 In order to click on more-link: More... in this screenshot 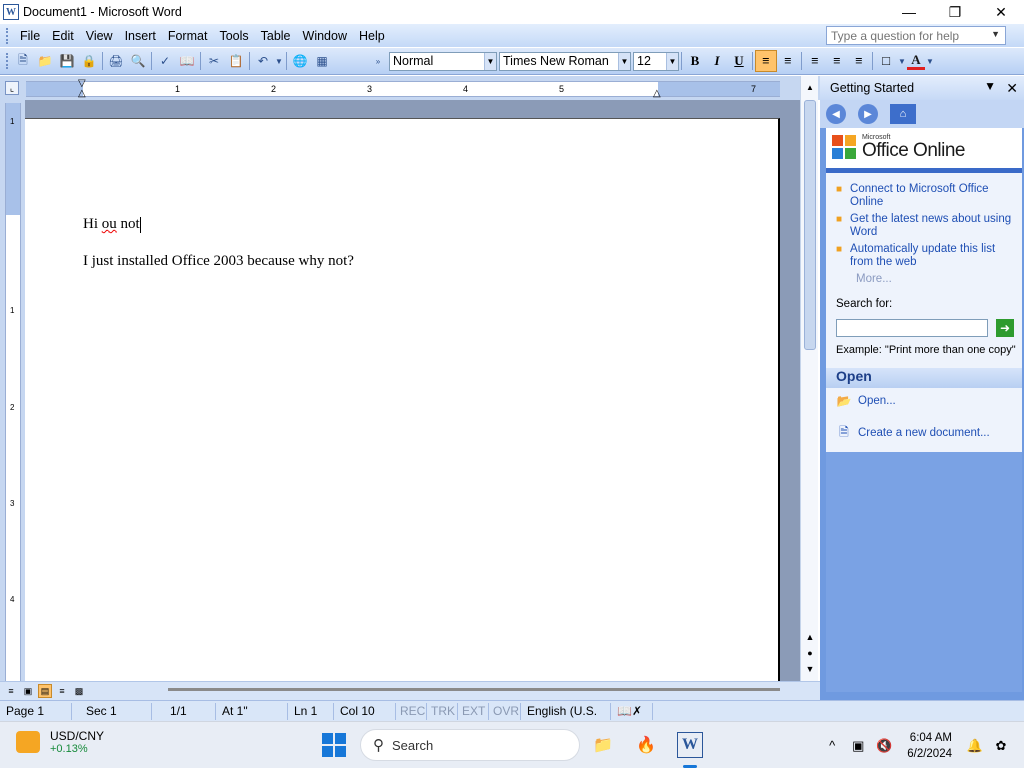, I will do `click(936, 279)`.